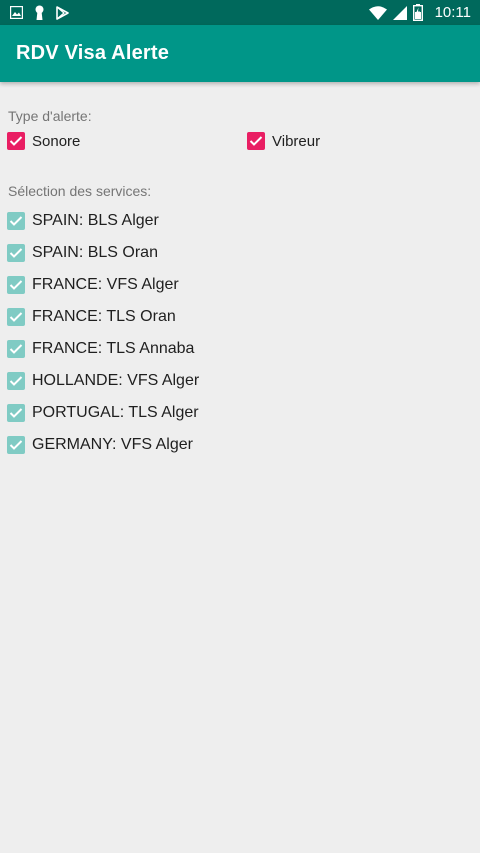 This screenshot has height=853, width=480. What do you see at coordinates (95, 252) in the screenshot?
I see `service-label: SPAIN: BLS Oran` at bounding box center [95, 252].